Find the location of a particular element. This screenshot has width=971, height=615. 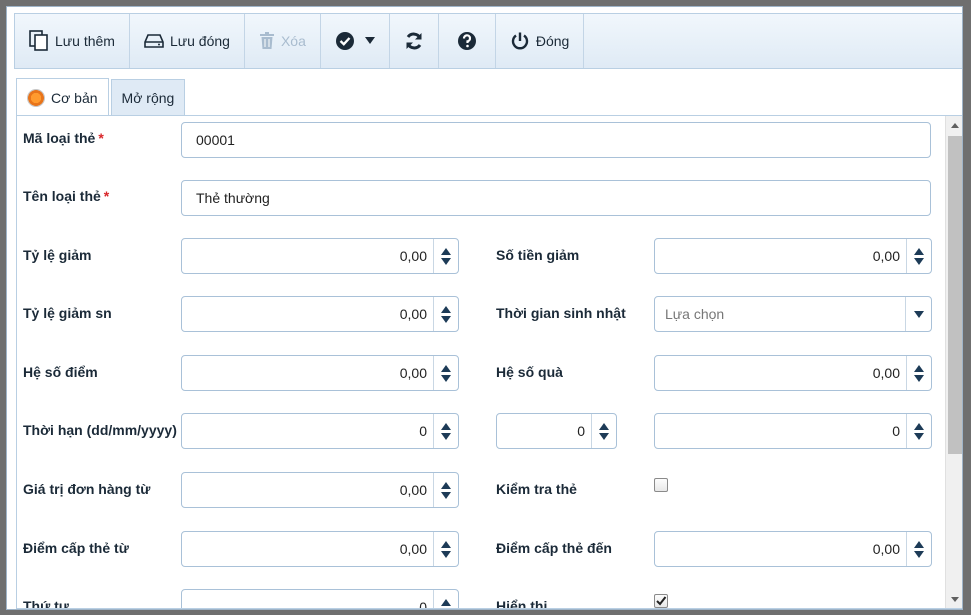

ten-loai-the-label: Tên loại thẻ * is located at coordinates (66, 196).